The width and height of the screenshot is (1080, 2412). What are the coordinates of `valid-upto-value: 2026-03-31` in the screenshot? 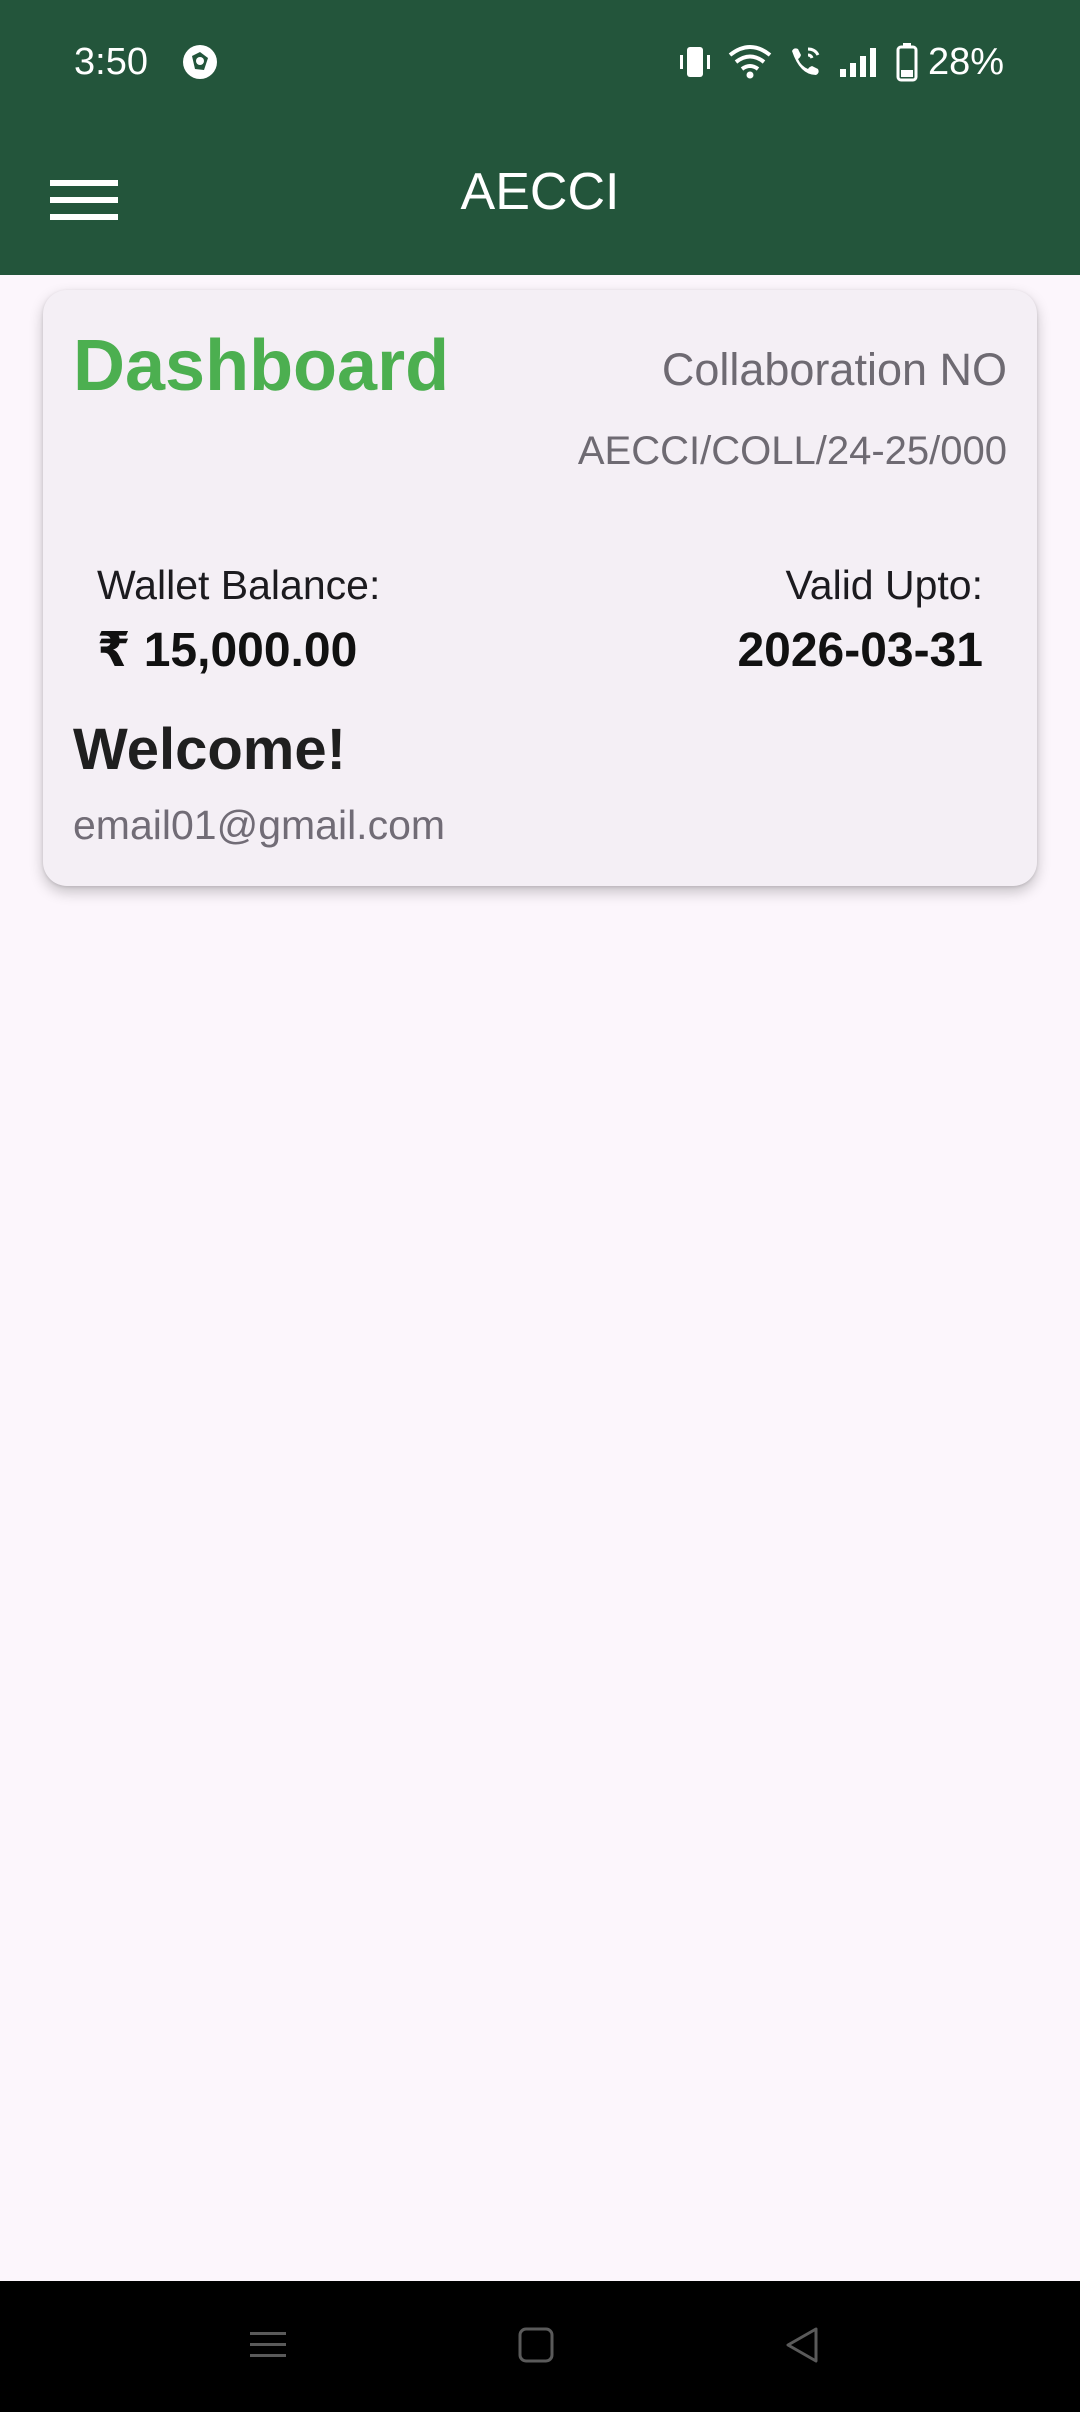 It's located at (860, 650).